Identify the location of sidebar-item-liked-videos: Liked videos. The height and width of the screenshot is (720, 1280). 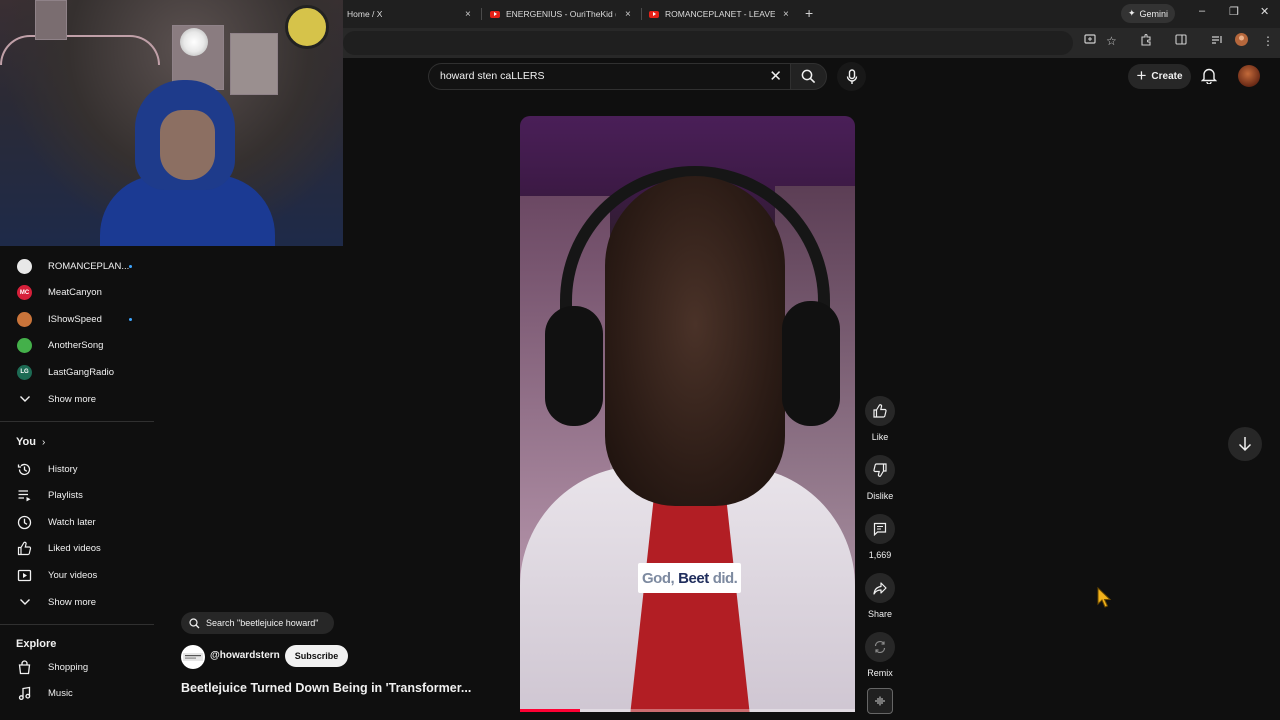
(77, 549).